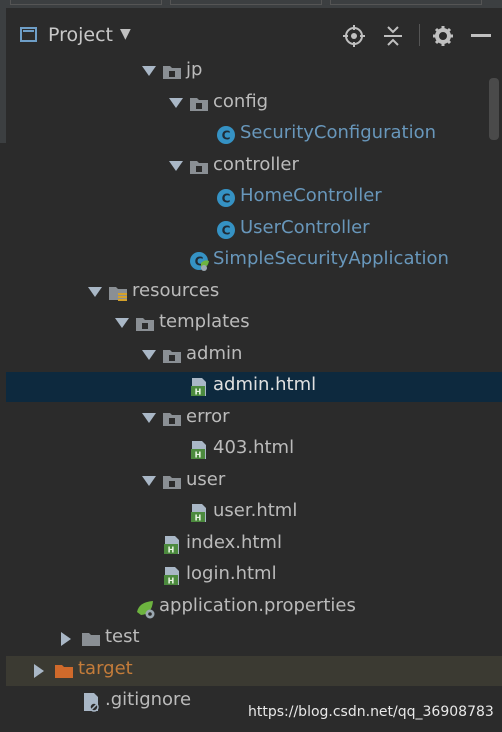 The image size is (502, 732). What do you see at coordinates (254, 639) in the screenshot?
I see `tree-node-test: test` at bounding box center [254, 639].